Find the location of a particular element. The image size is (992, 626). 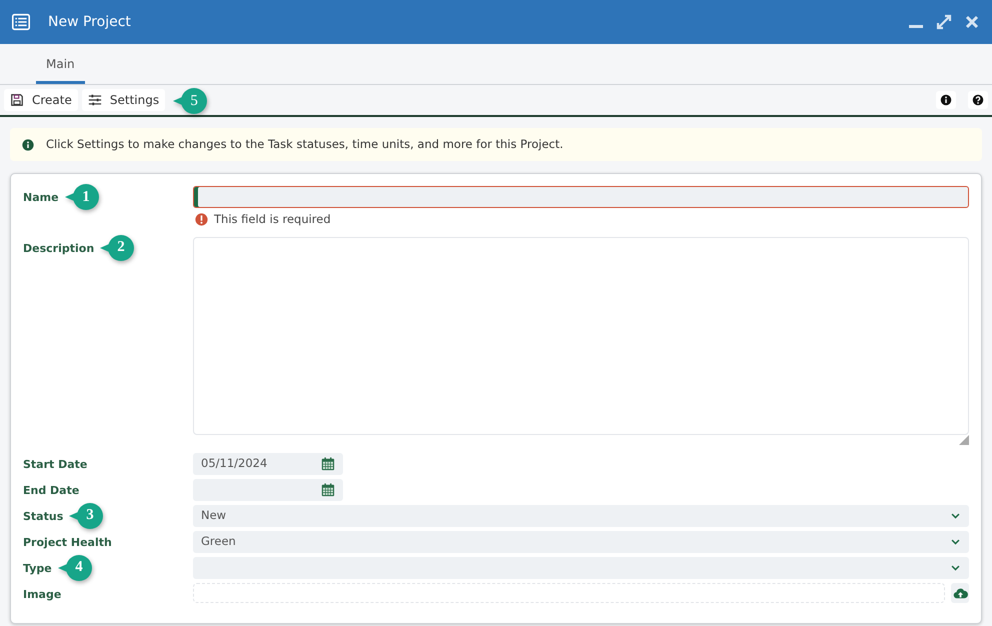

field-label: Status is located at coordinates (43, 516).